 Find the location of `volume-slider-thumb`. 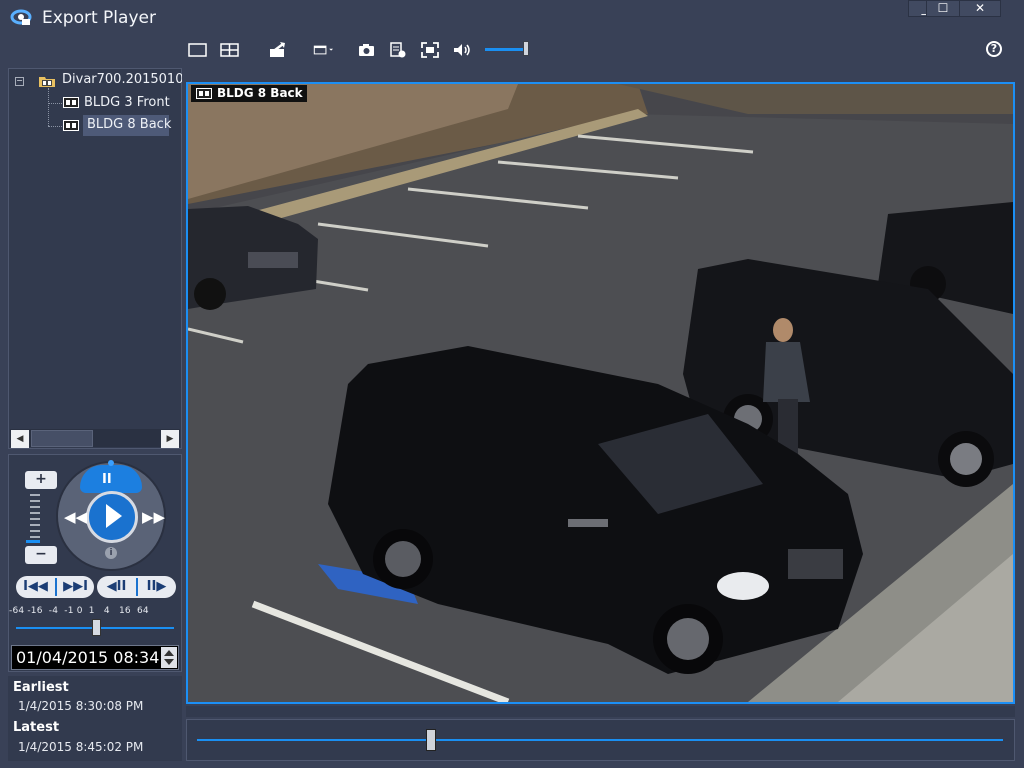

volume-slider-thumb is located at coordinates (526, 48).